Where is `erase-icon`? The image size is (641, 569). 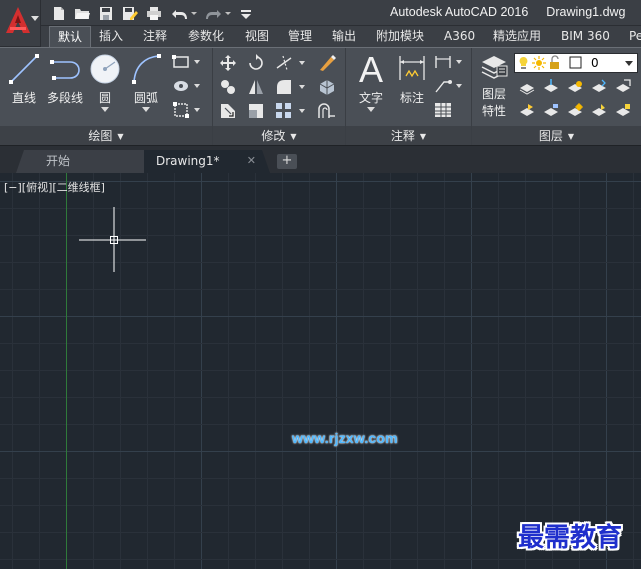 erase-icon is located at coordinates (328, 63).